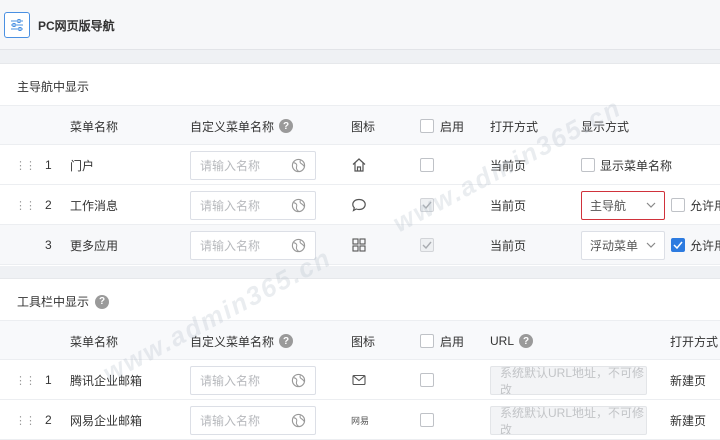  Describe the element at coordinates (605, 126) in the screenshot. I see `col-display-mode: 显示方式` at that location.